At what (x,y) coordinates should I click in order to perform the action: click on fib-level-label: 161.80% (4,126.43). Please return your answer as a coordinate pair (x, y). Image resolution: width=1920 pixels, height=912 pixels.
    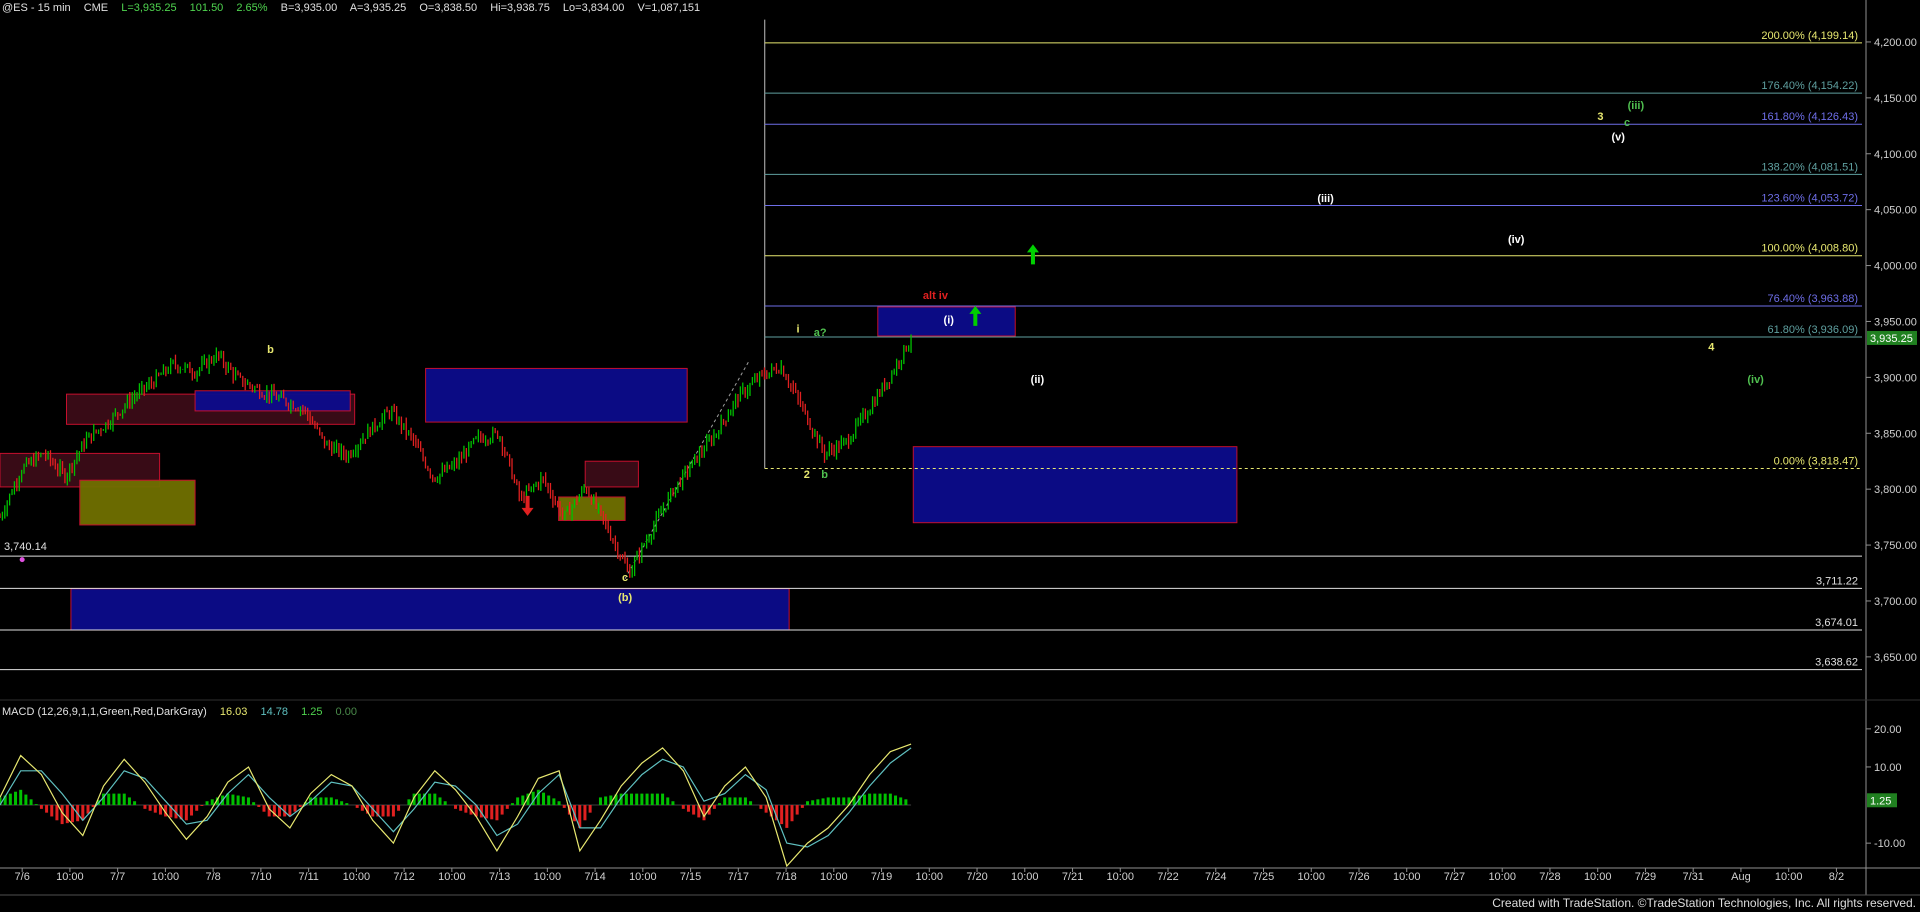
    Looking at the image, I should click on (1809, 117).